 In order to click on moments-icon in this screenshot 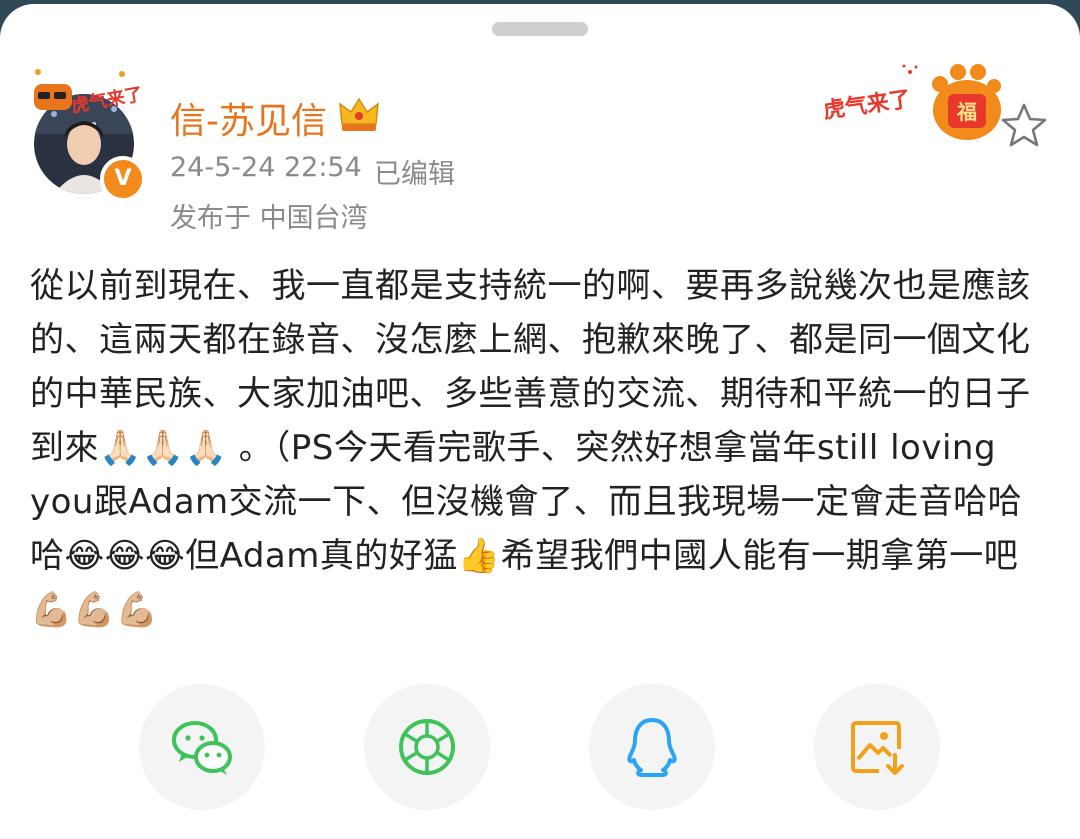, I will do `click(427, 747)`.